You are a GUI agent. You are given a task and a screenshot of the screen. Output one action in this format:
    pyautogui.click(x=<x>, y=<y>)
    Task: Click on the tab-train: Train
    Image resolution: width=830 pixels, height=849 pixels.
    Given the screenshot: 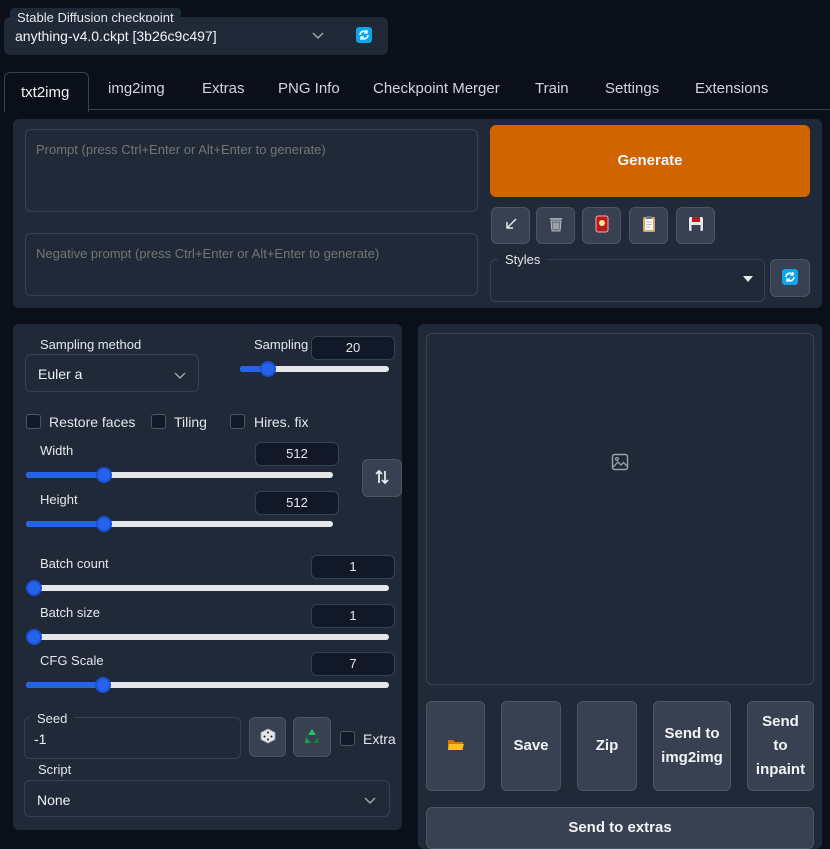 What is the action you would take?
    pyautogui.click(x=552, y=88)
    